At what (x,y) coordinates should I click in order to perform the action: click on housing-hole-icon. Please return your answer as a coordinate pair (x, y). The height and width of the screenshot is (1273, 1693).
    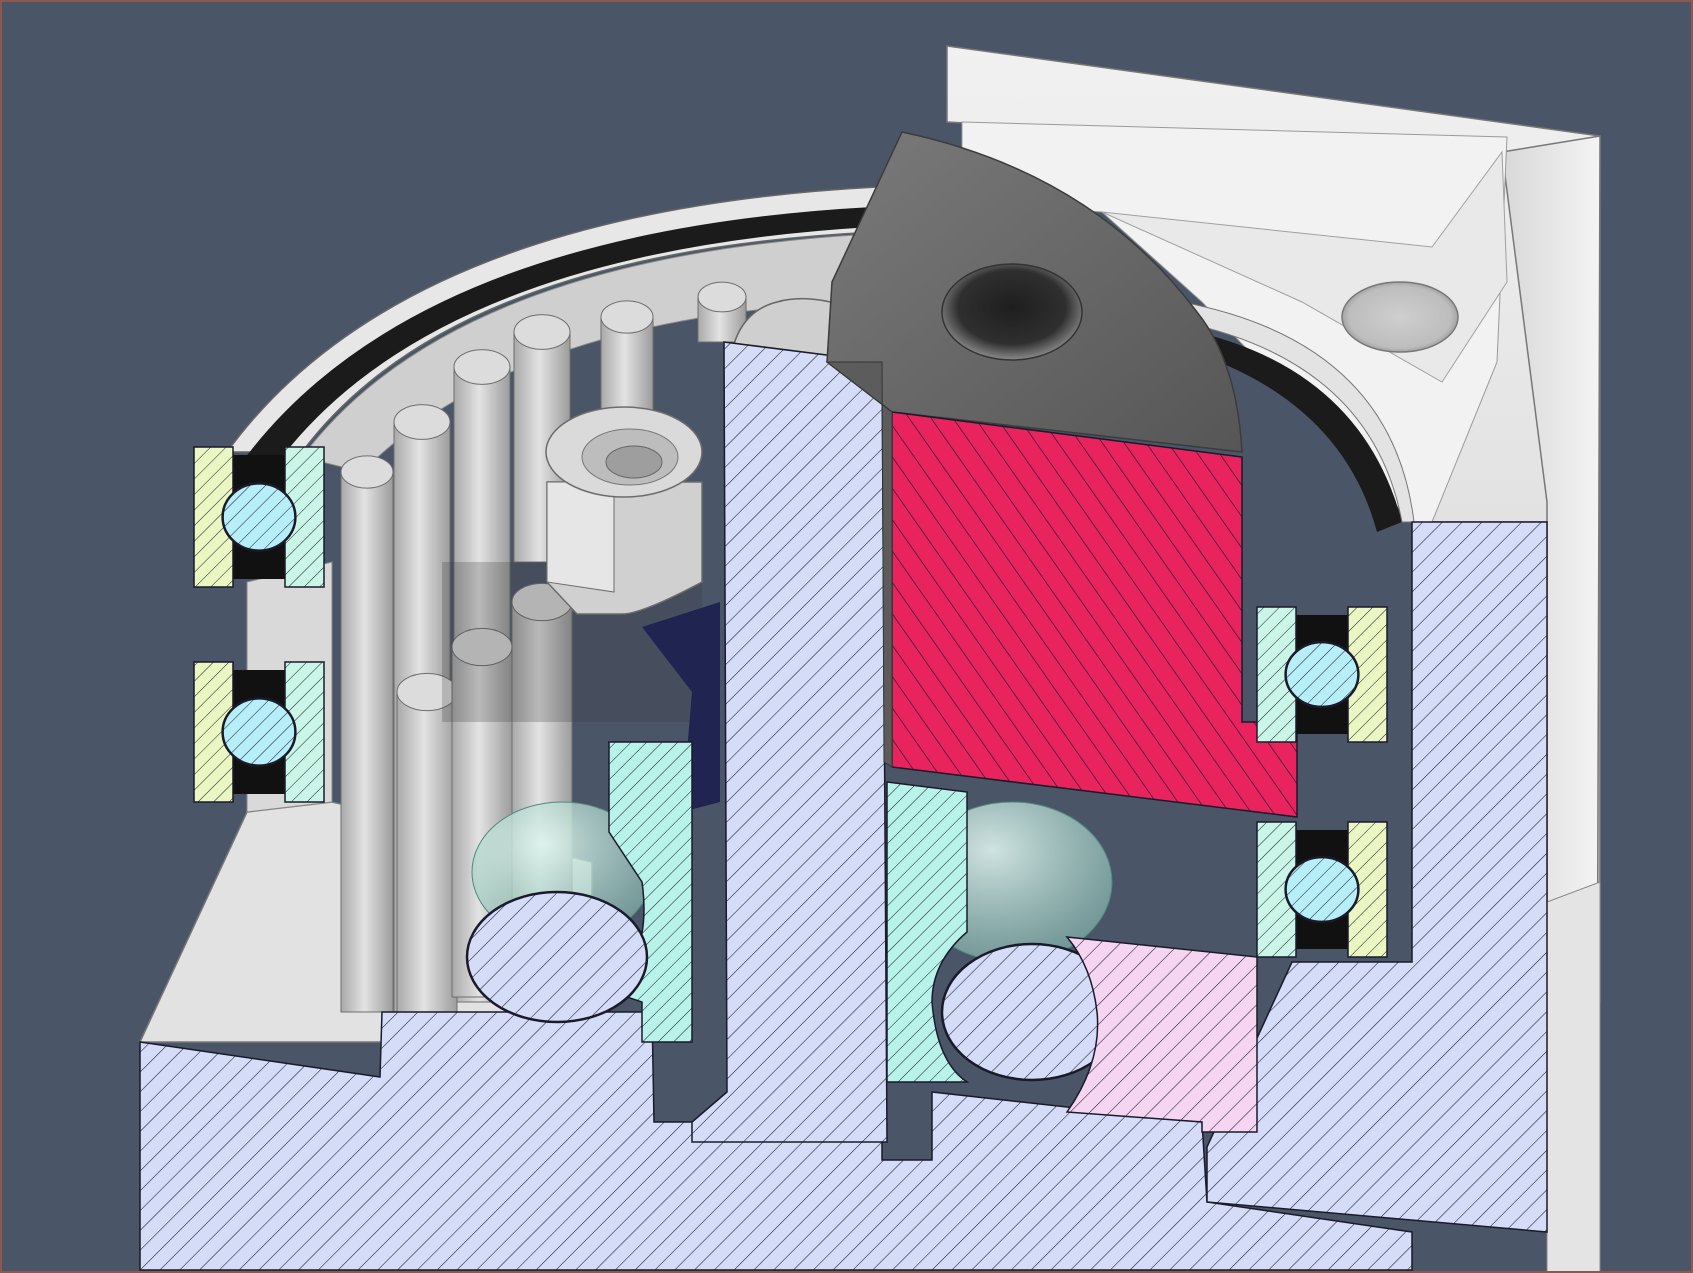
    Looking at the image, I should click on (1400, 317).